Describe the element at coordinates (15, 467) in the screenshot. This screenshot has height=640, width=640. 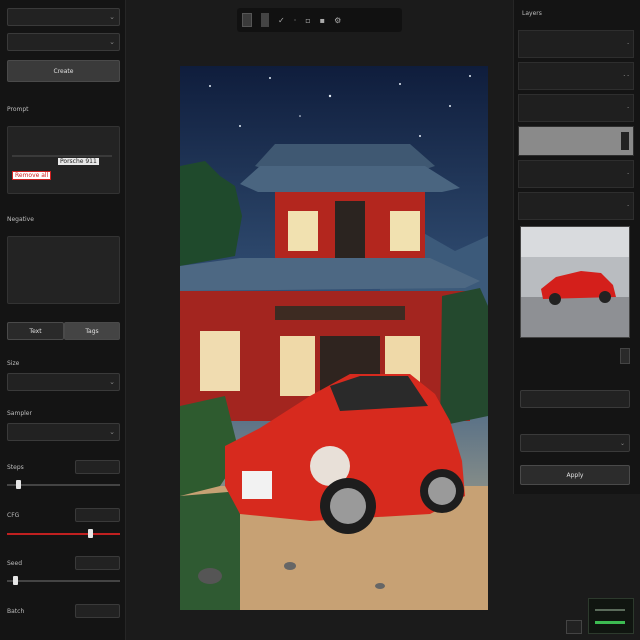
I see `steps-label: Steps` at that location.